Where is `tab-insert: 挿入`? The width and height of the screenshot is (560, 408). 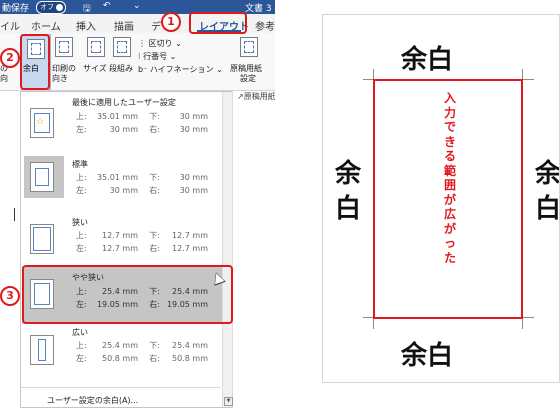
tab-insert: 挿入 is located at coordinates (86, 25).